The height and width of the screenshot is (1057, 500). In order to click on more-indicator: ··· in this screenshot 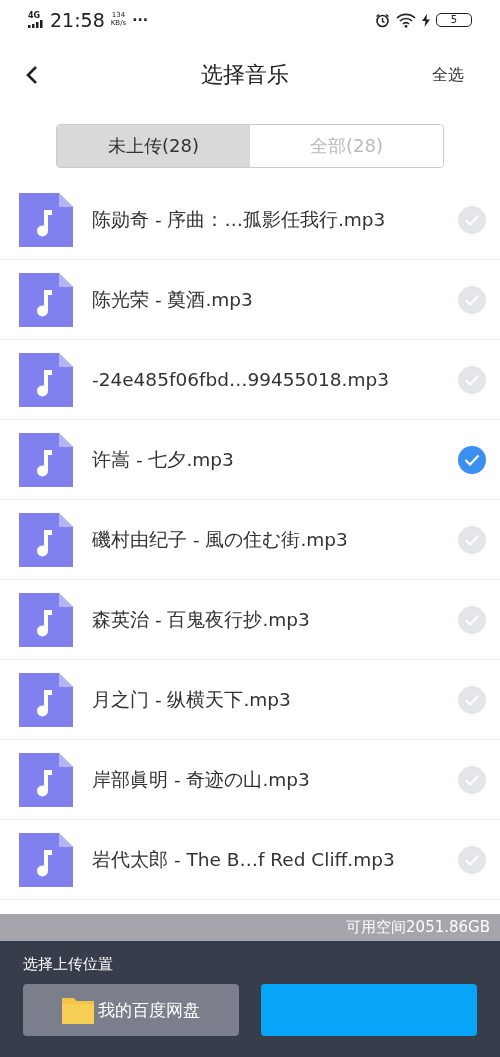, I will do `click(140, 20)`.